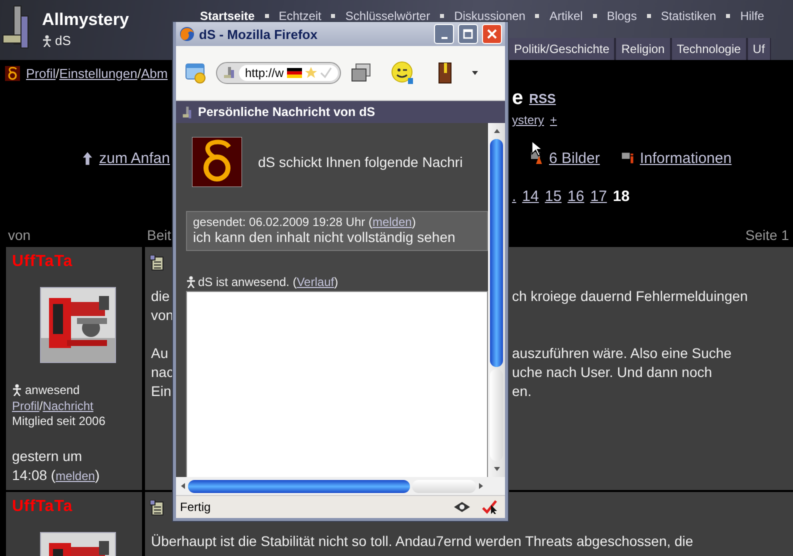 The height and width of the screenshot is (556, 793). What do you see at coordinates (315, 282) in the screenshot?
I see `history-link: Verlauf` at bounding box center [315, 282].